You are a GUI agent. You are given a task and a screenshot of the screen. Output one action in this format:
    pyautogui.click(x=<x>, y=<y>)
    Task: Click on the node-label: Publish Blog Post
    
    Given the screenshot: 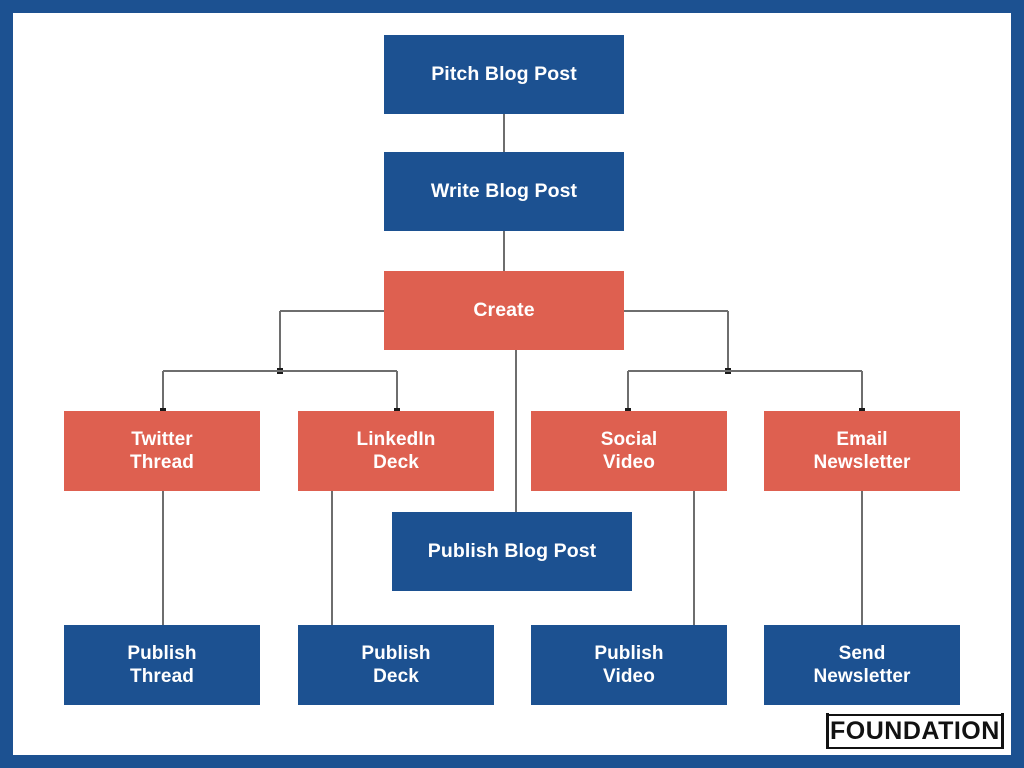 What is the action you would take?
    pyautogui.click(x=512, y=550)
    